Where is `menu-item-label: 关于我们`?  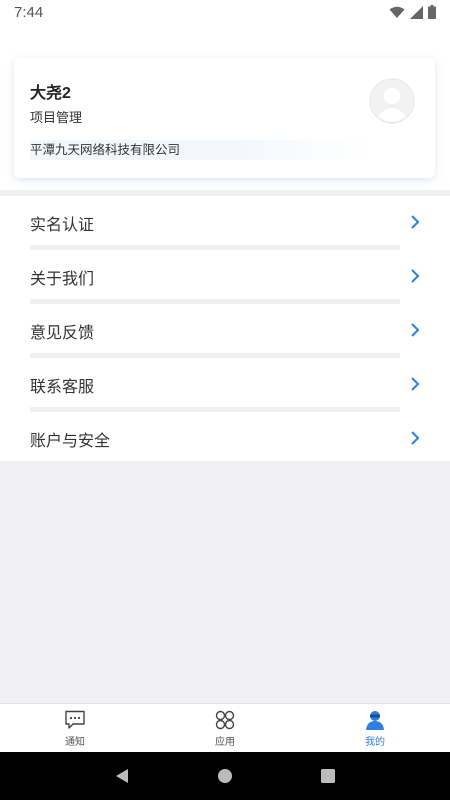 menu-item-label: 关于我们 is located at coordinates (62, 279).